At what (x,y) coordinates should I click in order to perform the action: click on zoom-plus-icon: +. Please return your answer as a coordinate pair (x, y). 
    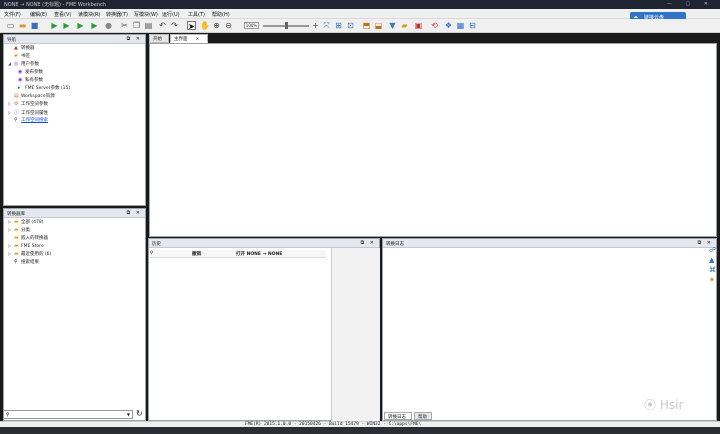
    Looking at the image, I should click on (315, 25).